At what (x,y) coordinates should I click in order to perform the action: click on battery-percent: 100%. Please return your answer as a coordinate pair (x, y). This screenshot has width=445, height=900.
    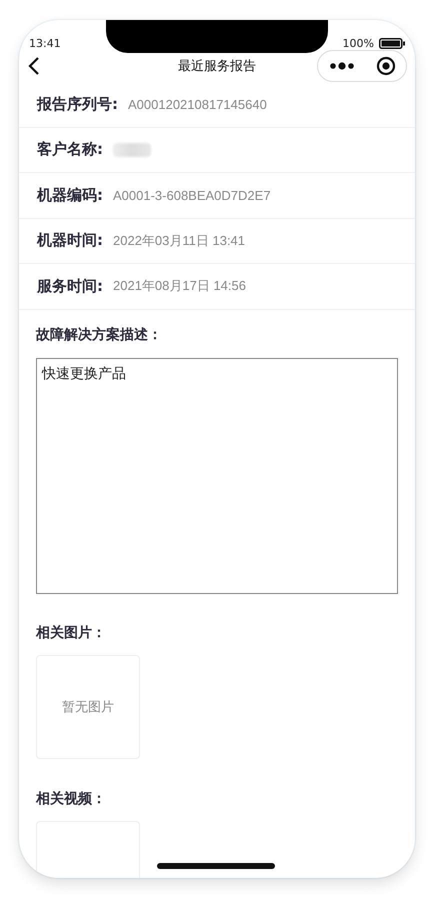
    Looking at the image, I should click on (358, 43).